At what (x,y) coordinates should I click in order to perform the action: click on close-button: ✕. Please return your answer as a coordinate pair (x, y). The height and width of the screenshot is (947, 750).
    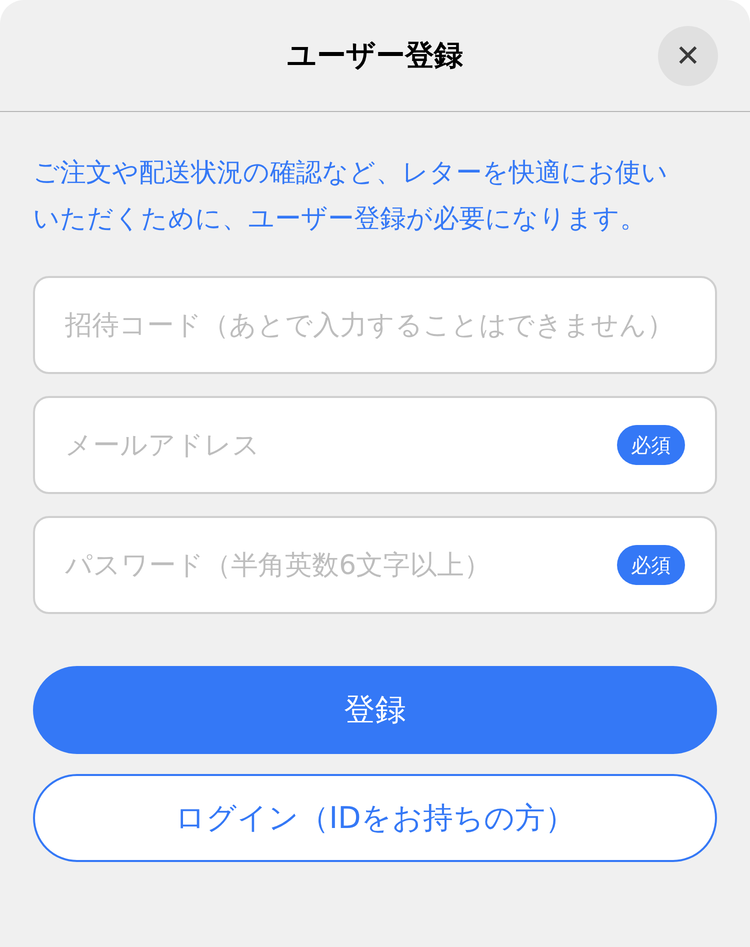
    Looking at the image, I should click on (688, 56).